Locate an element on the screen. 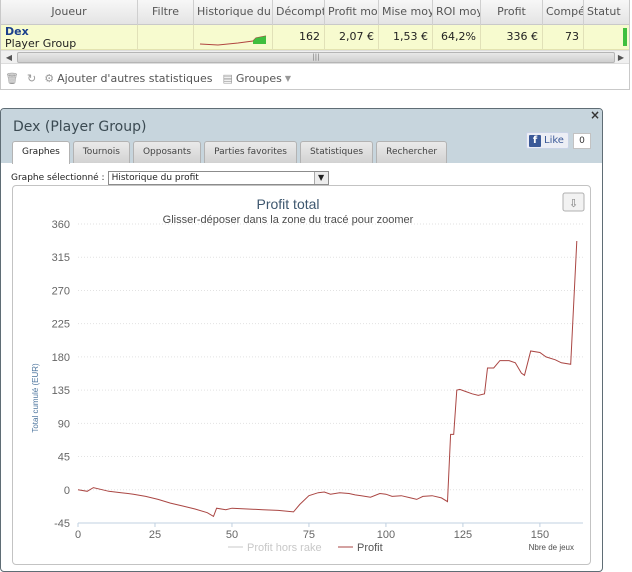 The width and height of the screenshot is (632, 572). groups-icon: ▤ is located at coordinates (227, 78).